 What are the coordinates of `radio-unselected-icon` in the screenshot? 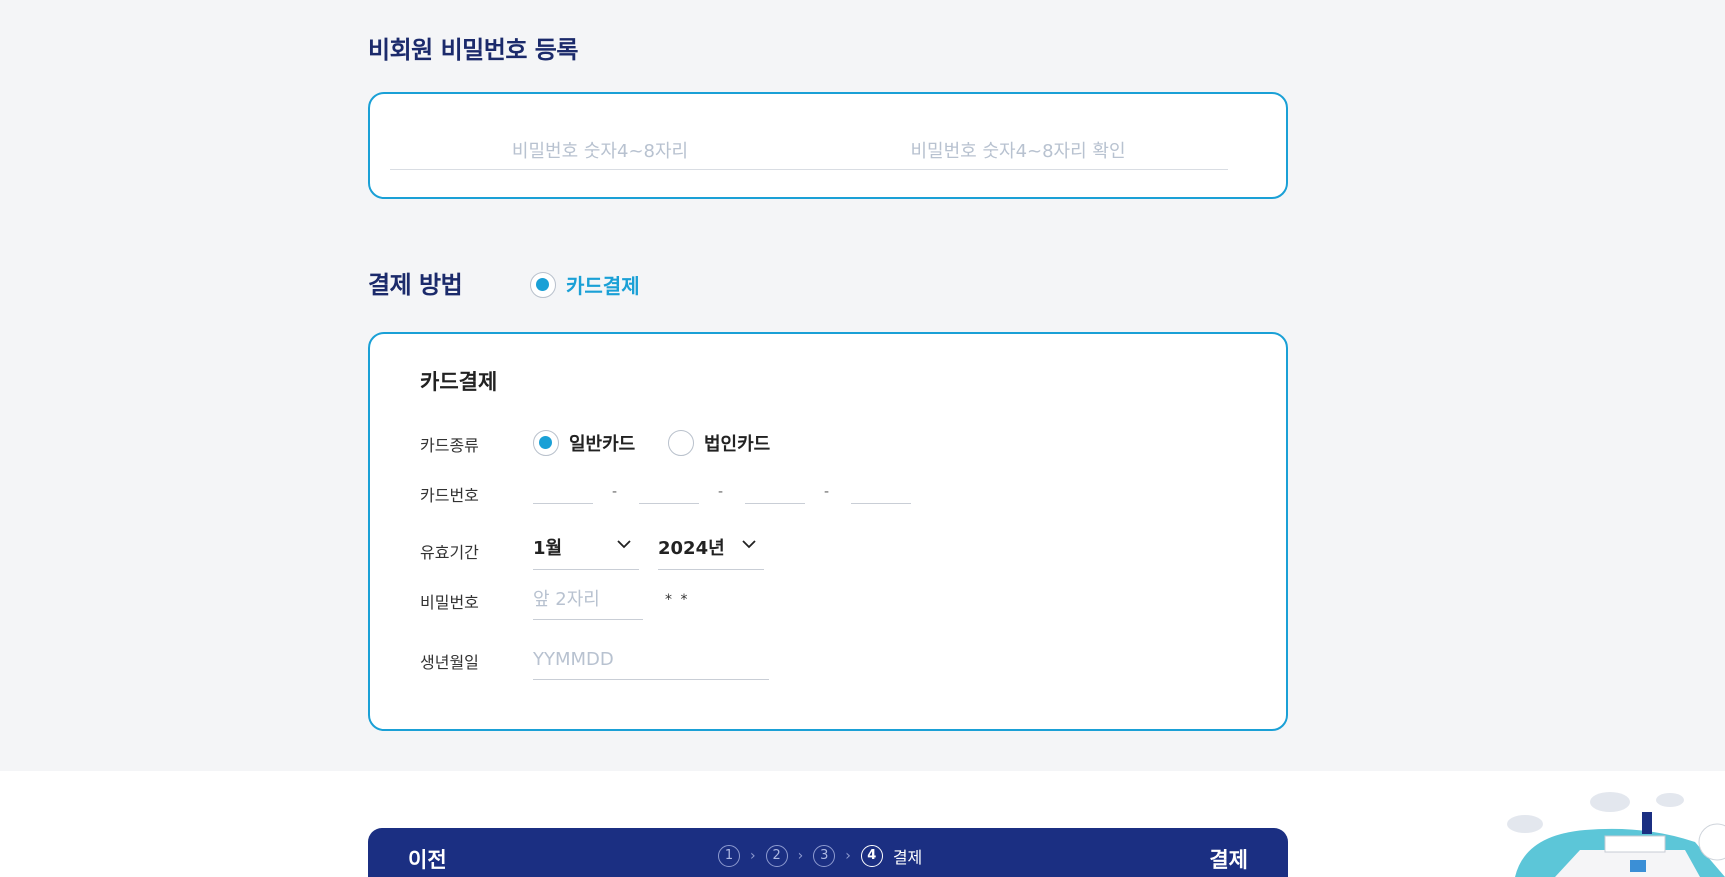 It's located at (681, 443).